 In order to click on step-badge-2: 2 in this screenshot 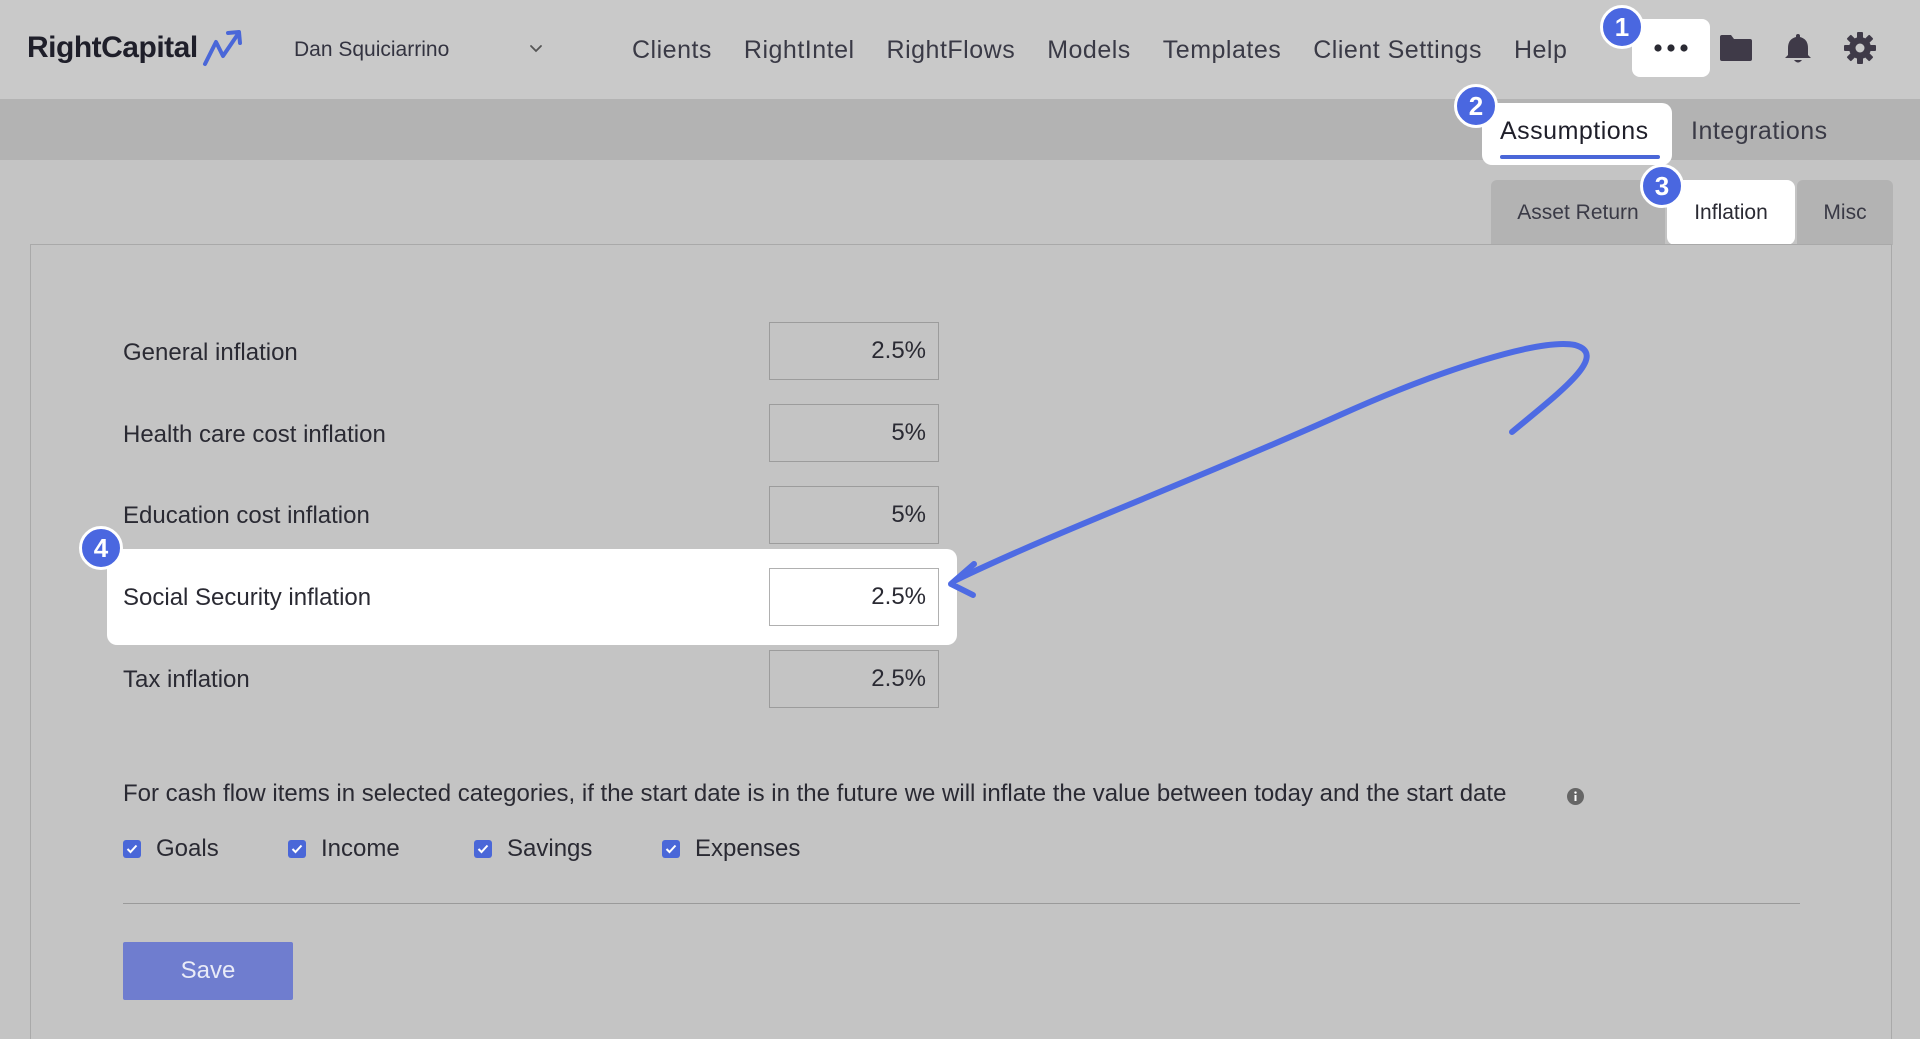, I will do `click(1476, 106)`.